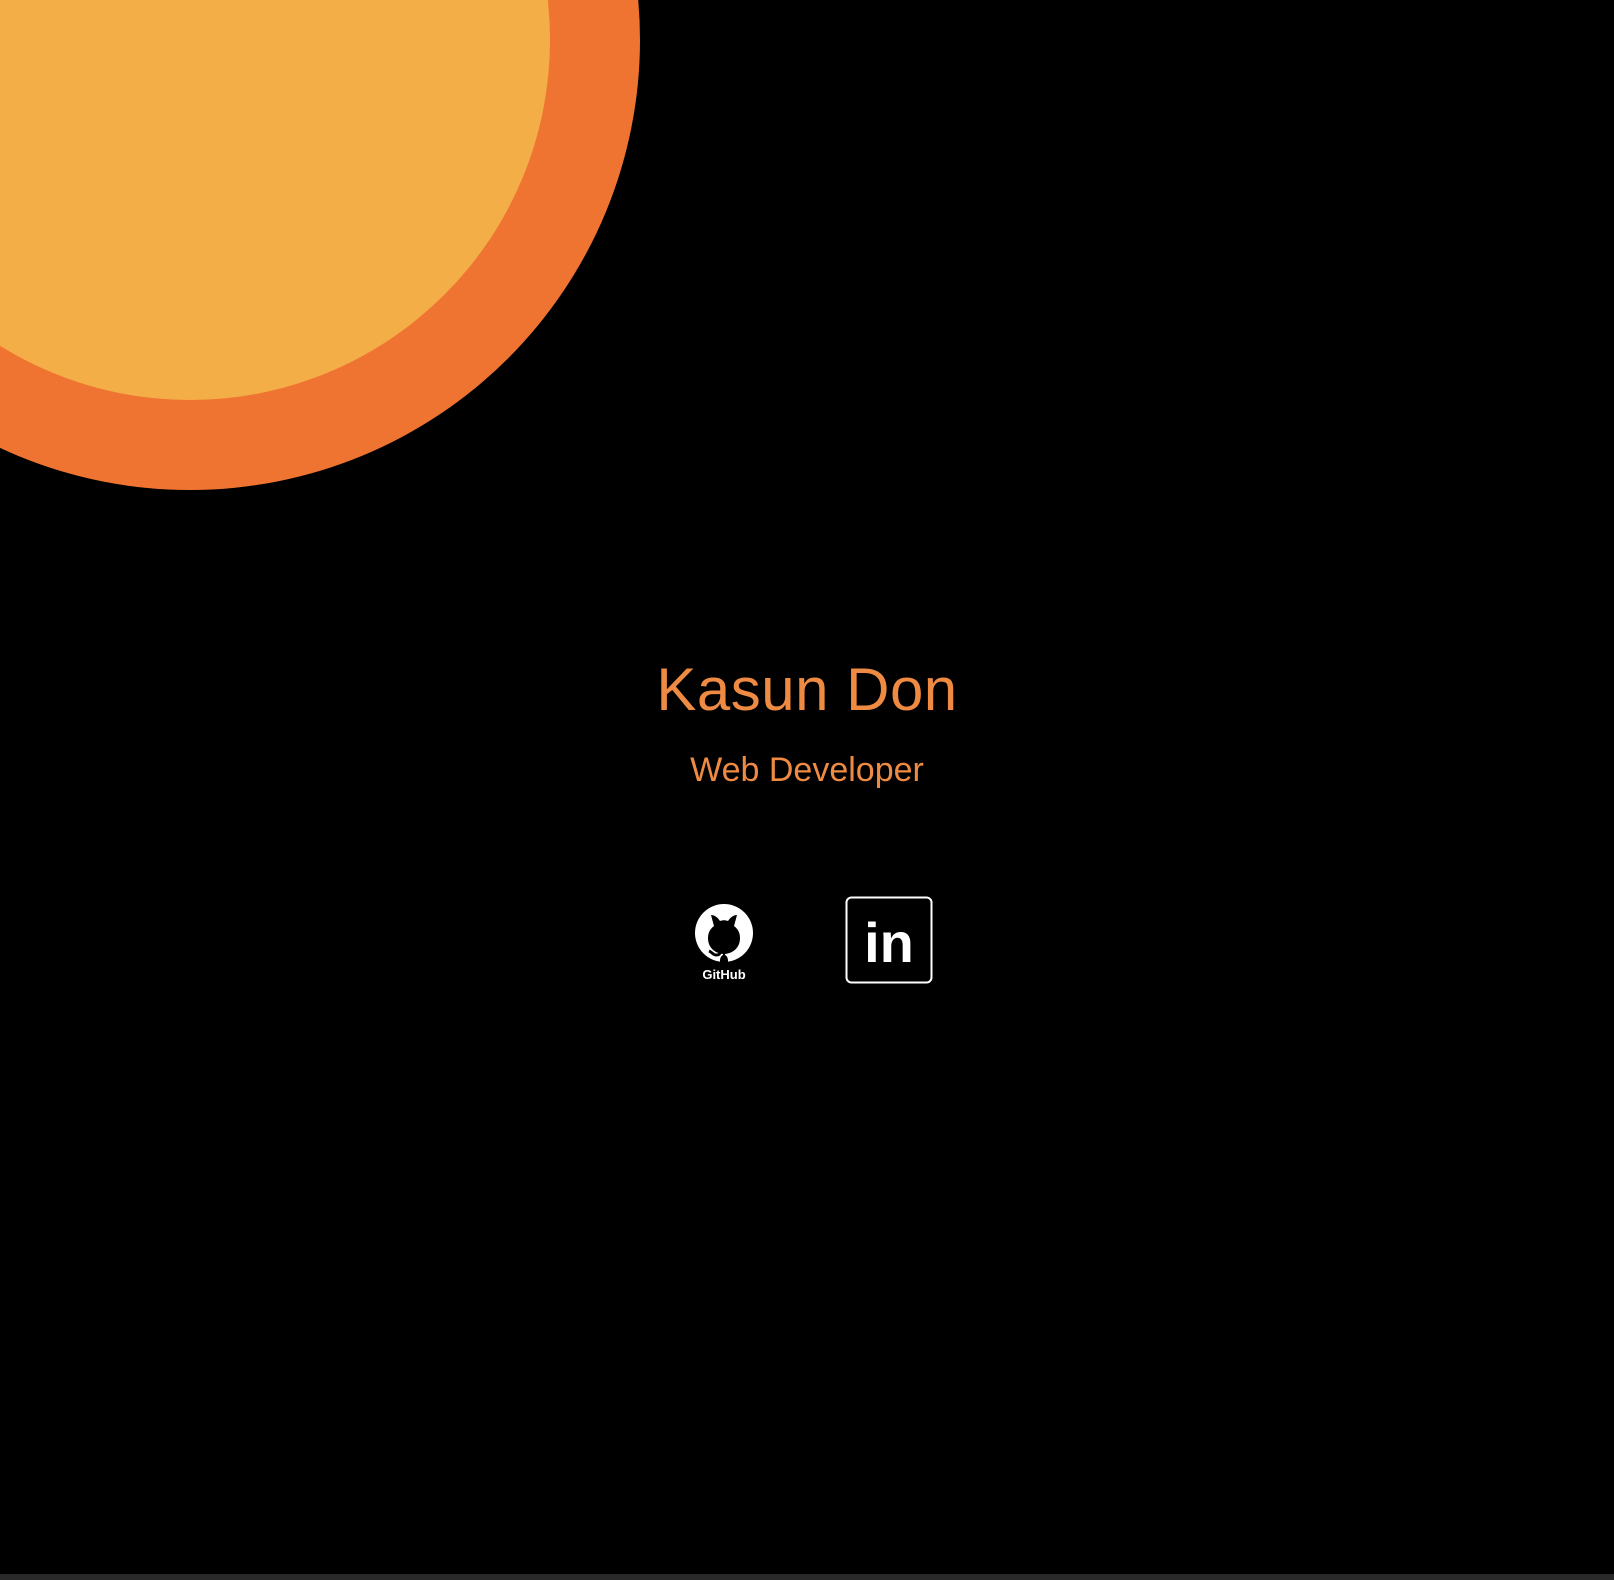 This screenshot has width=1614, height=1580. What do you see at coordinates (807, 689) in the screenshot?
I see `profile-name: Kasun Don` at bounding box center [807, 689].